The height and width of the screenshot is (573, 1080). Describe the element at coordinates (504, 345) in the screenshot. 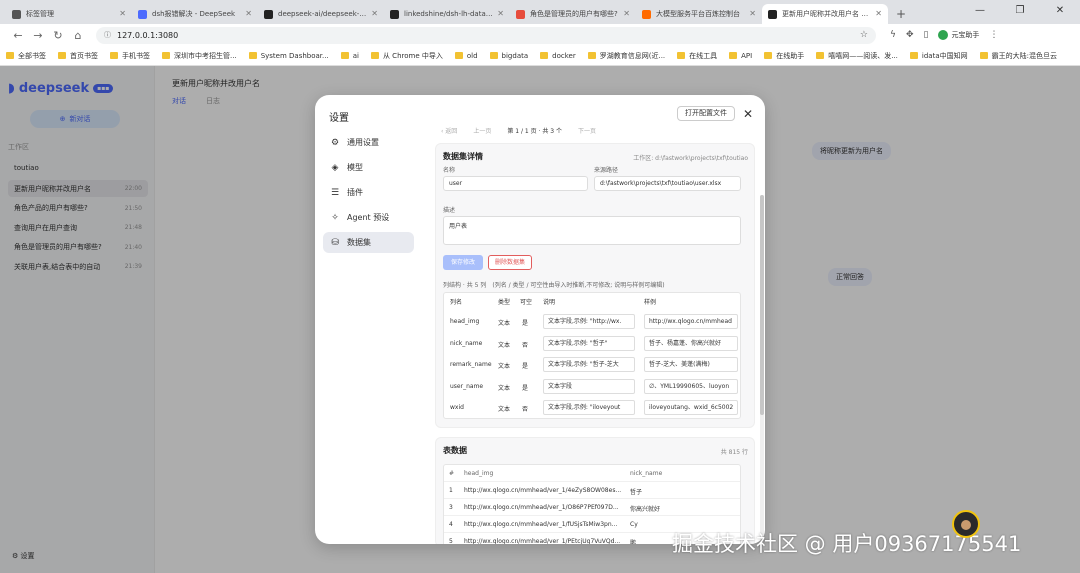

I see `column-type: 文本` at that location.